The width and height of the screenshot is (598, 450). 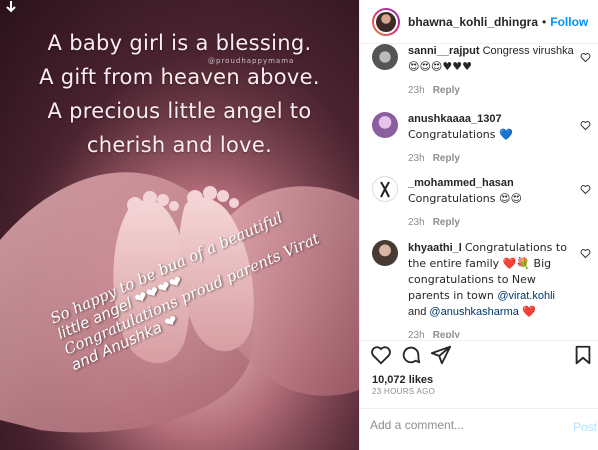 What do you see at coordinates (411, 355) in the screenshot?
I see `comment-icon` at bounding box center [411, 355].